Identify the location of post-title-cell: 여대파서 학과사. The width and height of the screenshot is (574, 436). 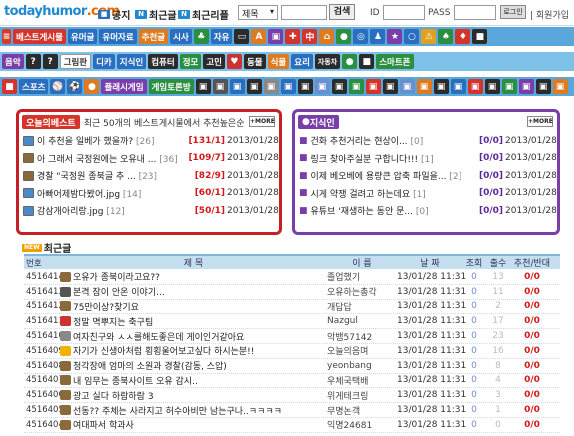
(193, 424).